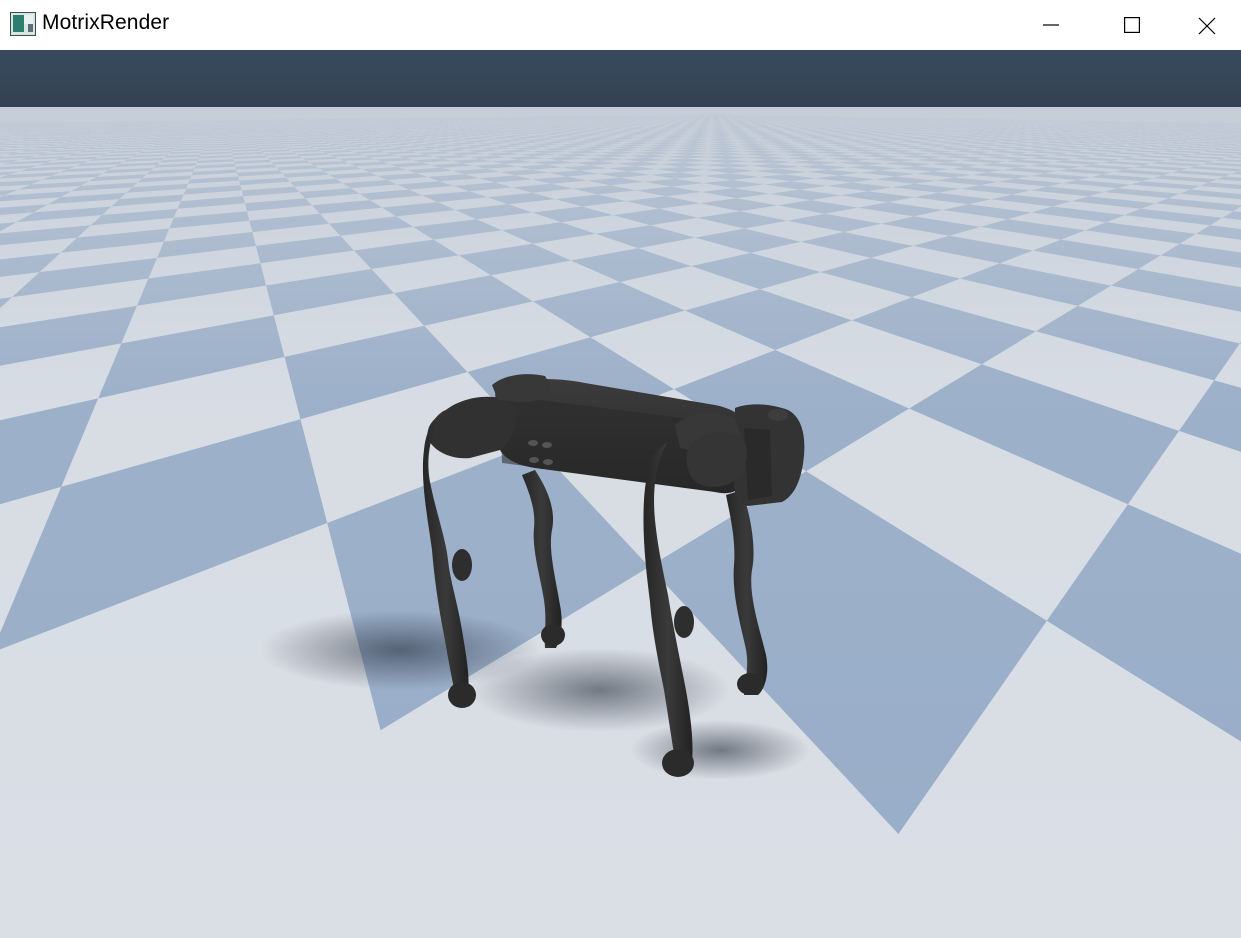 The width and height of the screenshot is (1241, 938). I want to click on close-button, so click(1207, 25).